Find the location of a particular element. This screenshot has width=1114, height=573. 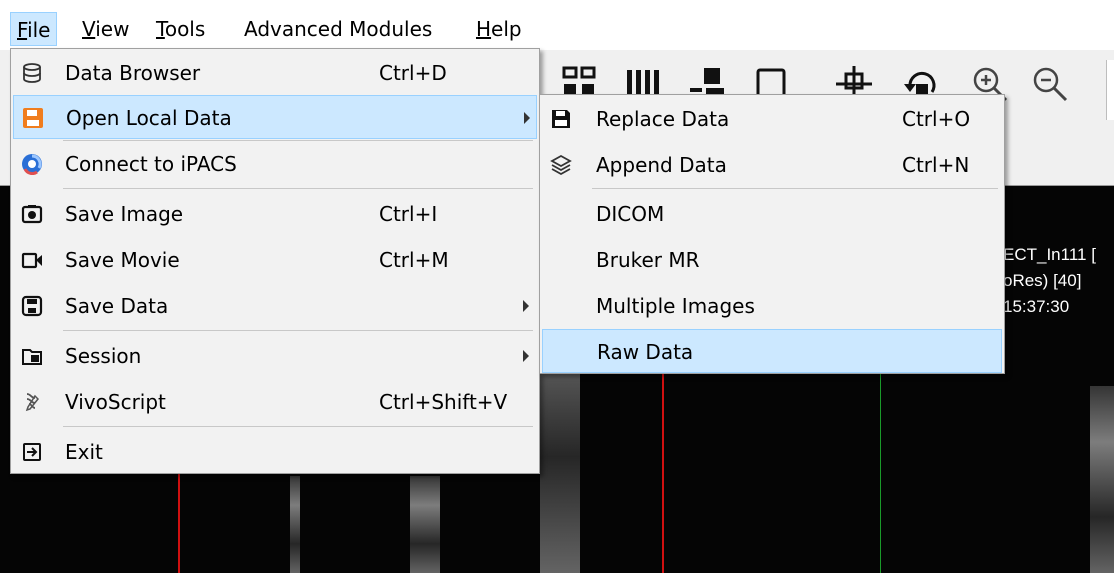

menu-item-data-browser: Data Browser Ctrl+D is located at coordinates (275, 73).